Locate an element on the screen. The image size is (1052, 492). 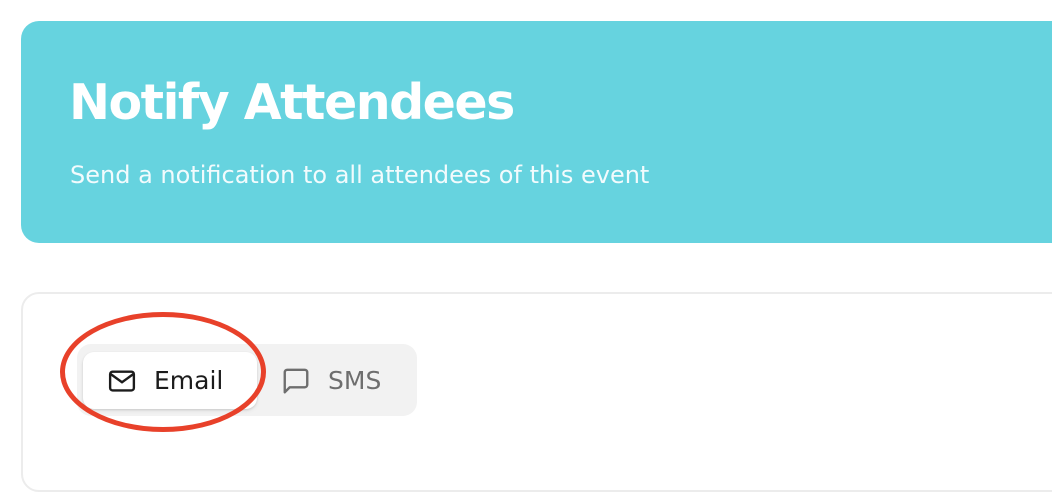
tab-email: Email is located at coordinates (170, 380).